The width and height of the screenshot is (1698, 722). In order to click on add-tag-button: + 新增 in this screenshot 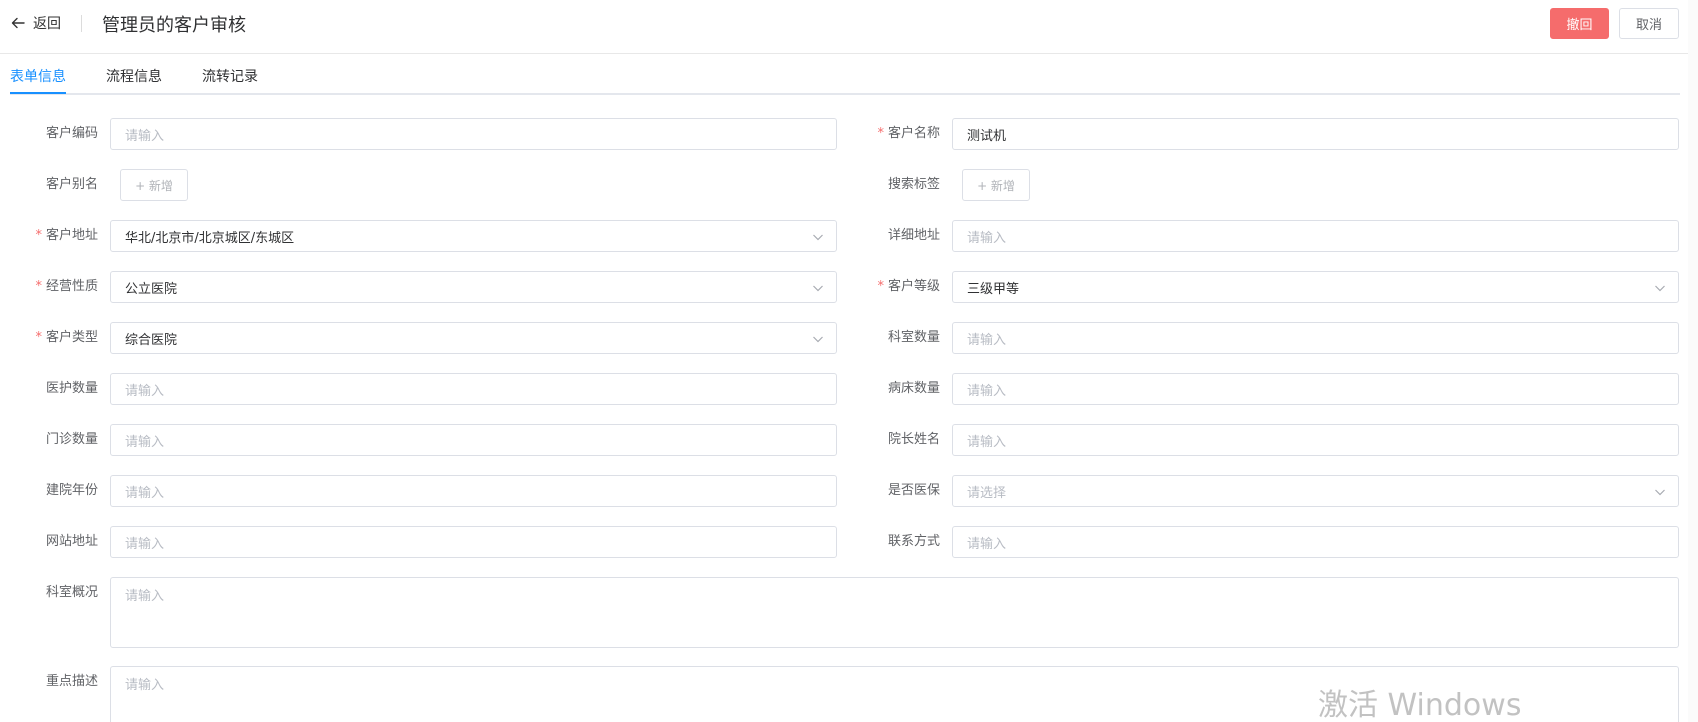, I will do `click(996, 185)`.